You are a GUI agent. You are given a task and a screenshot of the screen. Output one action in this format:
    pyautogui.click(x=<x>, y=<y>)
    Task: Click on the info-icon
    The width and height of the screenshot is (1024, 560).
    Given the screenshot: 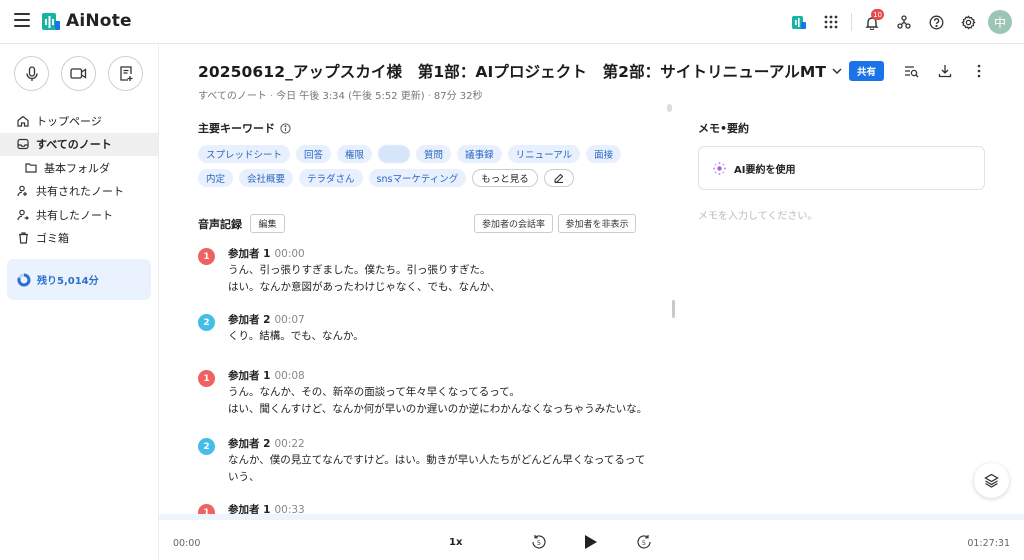 What is the action you would take?
    pyautogui.click(x=285, y=128)
    